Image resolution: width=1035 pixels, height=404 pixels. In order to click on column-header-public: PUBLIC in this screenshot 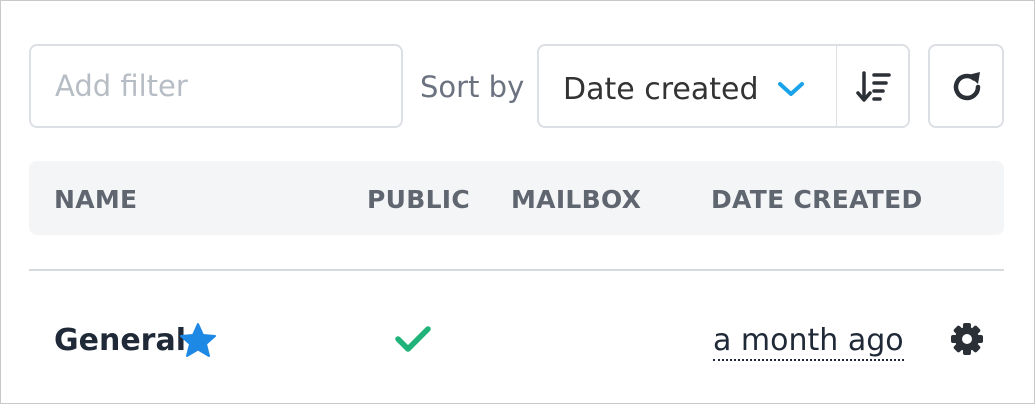, I will do `click(418, 200)`.